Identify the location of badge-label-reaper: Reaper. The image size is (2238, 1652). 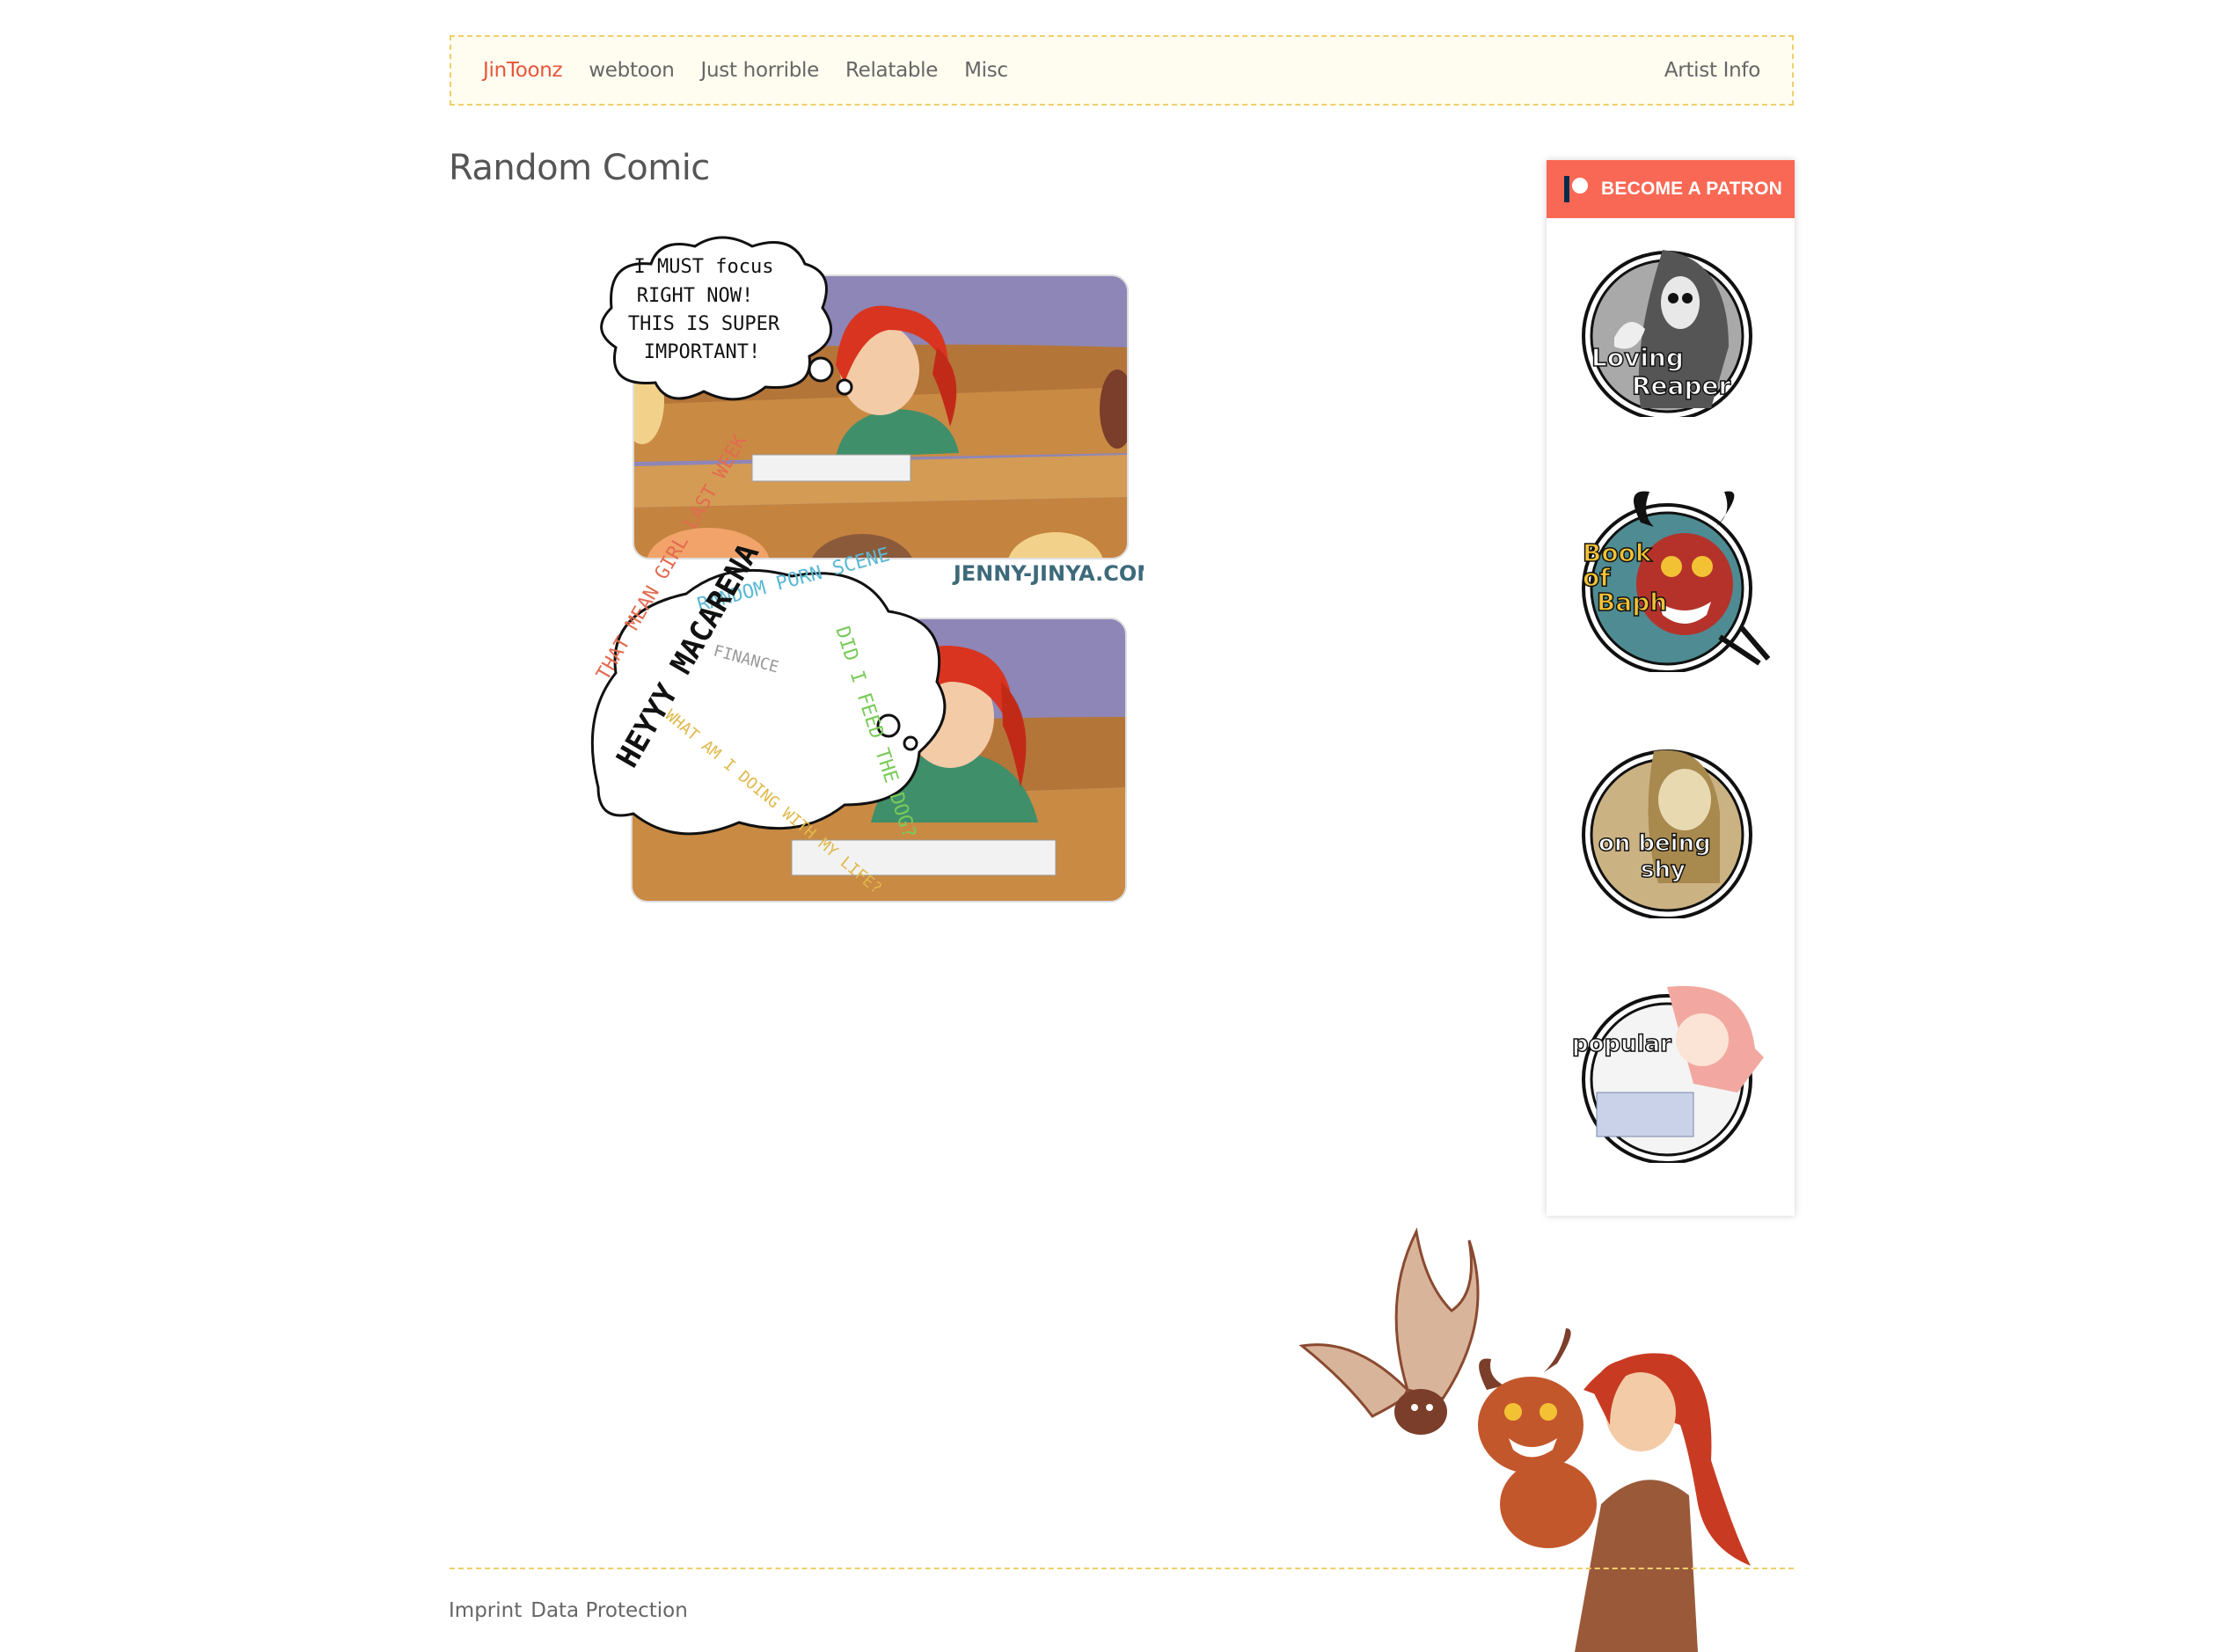
(1681, 385).